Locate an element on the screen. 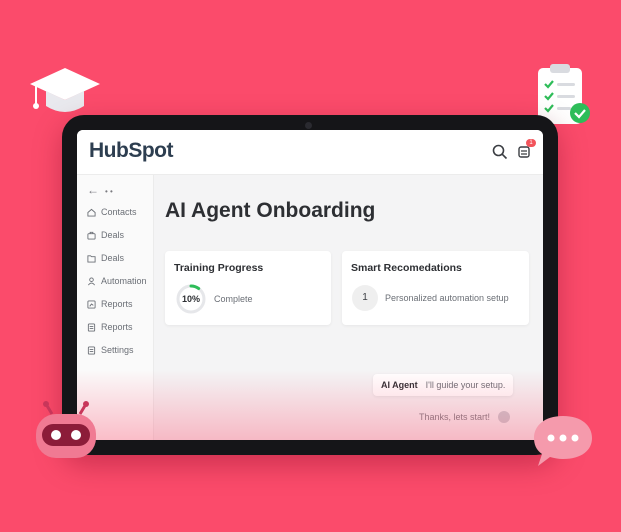 This screenshot has height=532, width=621. user-chat-message: Thanks, lets start! is located at coordinates (465, 417).